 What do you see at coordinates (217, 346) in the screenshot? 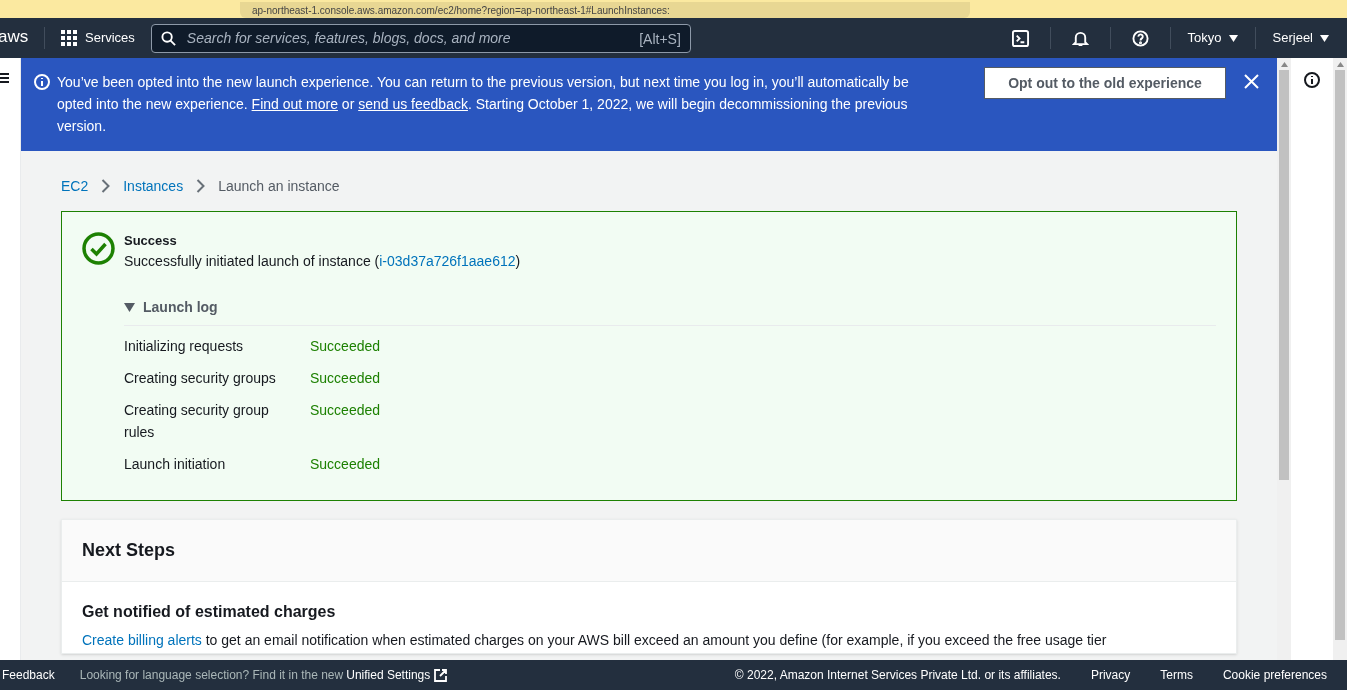
I see `log-step: Initializing requests` at bounding box center [217, 346].